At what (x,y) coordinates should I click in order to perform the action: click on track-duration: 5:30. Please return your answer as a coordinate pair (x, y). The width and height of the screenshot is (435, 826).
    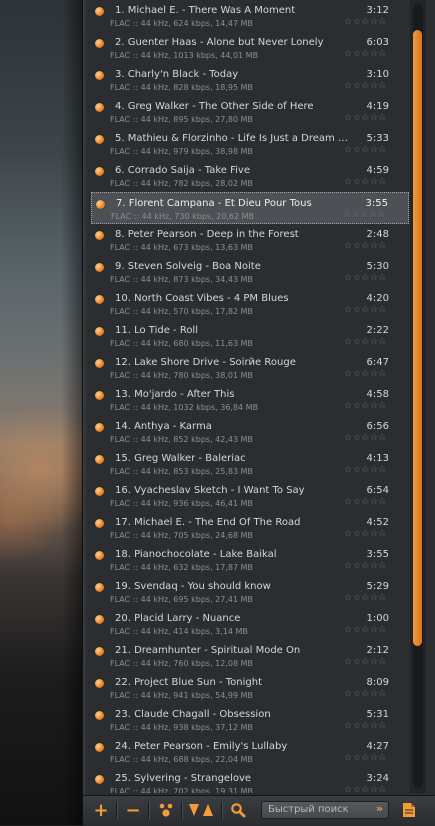
    Looking at the image, I should click on (377, 266).